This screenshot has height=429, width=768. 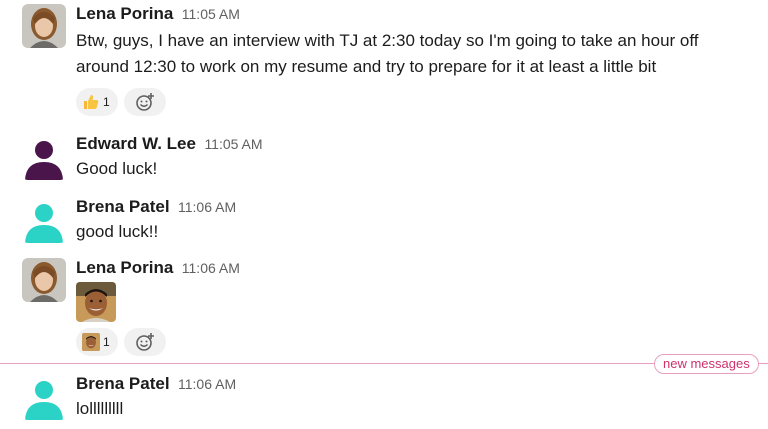 What do you see at coordinates (384, 157) in the screenshot?
I see `message-edward: Edward W. Lee 11:05 AM Good luck!` at bounding box center [384, 157].